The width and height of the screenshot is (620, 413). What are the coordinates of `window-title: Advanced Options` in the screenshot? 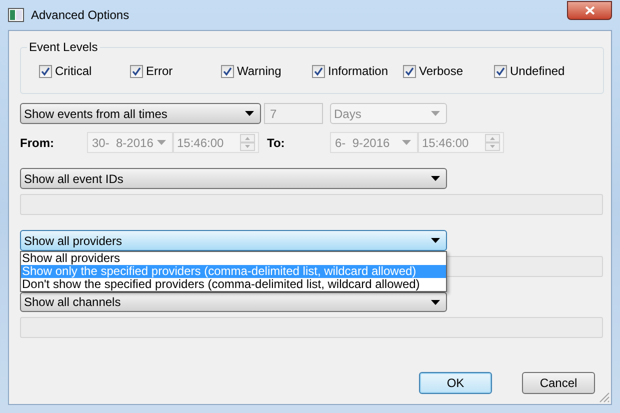 It's located at (80, 15).